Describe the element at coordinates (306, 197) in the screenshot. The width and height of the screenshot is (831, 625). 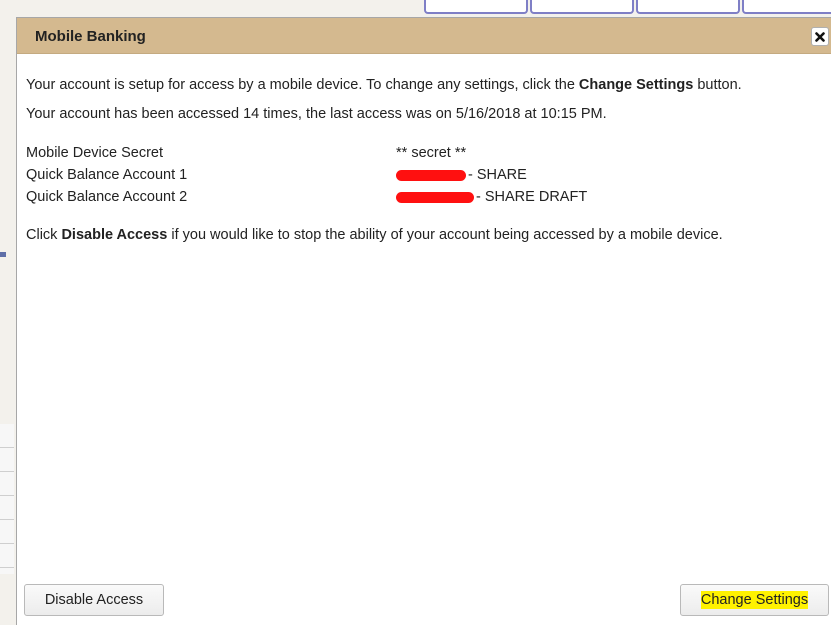
I see `table-row: Quick Balance Account 2 - SHARE DRAFT` at that location.